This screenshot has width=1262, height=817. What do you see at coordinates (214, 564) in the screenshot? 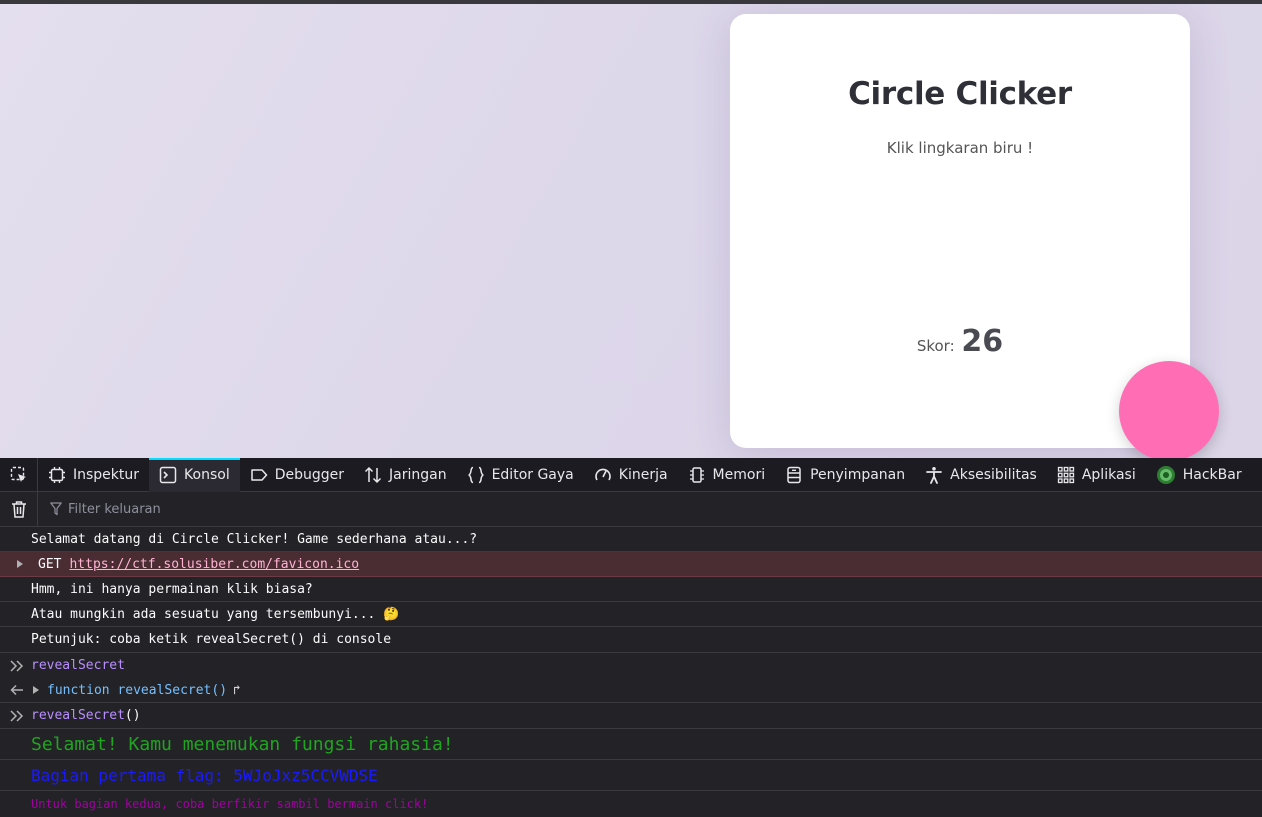
I see `request-url-link: https://ctf.solusiber.com/favicon.ico` at bounding box center [214, 564].